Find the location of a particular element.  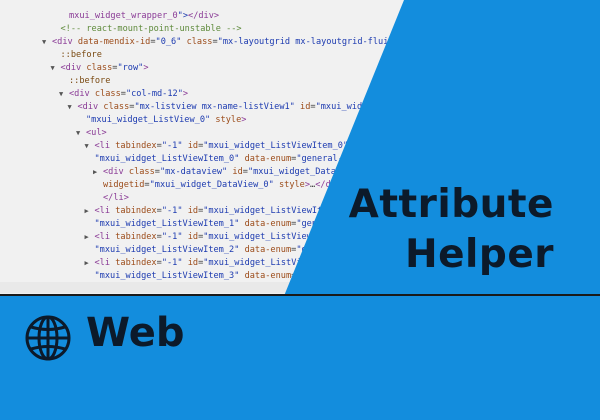

globe-icon is located at coordinates (48, 338).